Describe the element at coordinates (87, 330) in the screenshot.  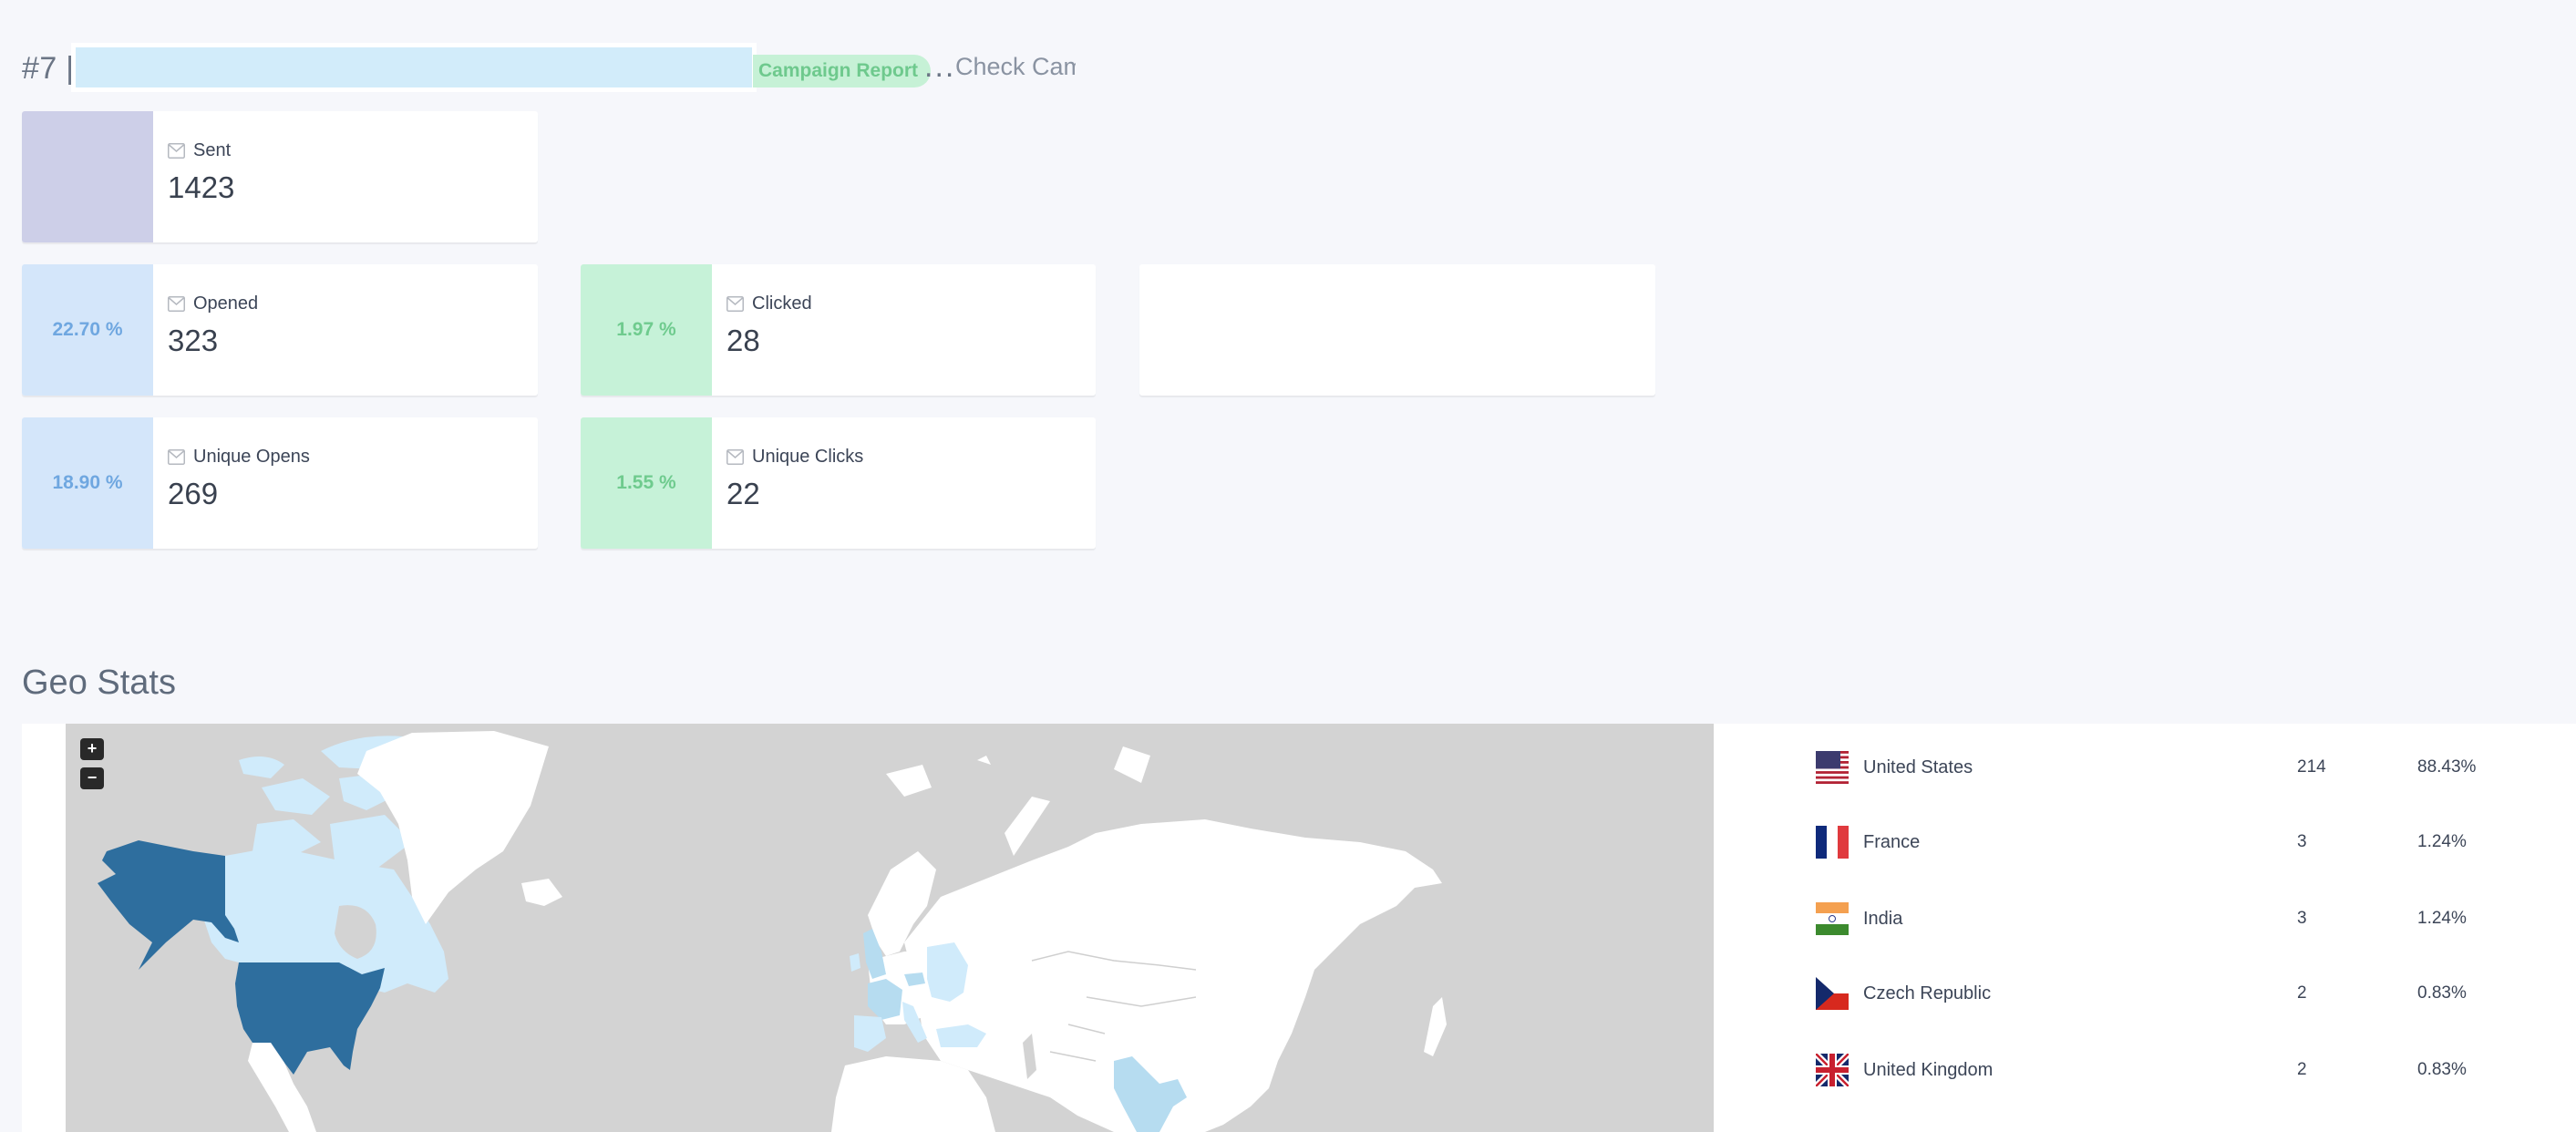
I see `opened-rate: 22.70 %` at that location.